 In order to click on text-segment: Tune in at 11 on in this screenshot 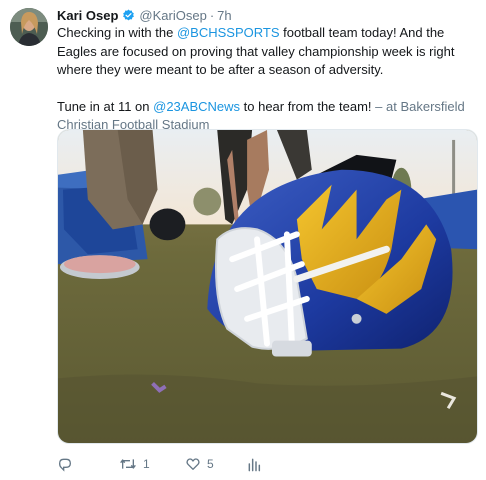, I will do `click(105, 106)`.